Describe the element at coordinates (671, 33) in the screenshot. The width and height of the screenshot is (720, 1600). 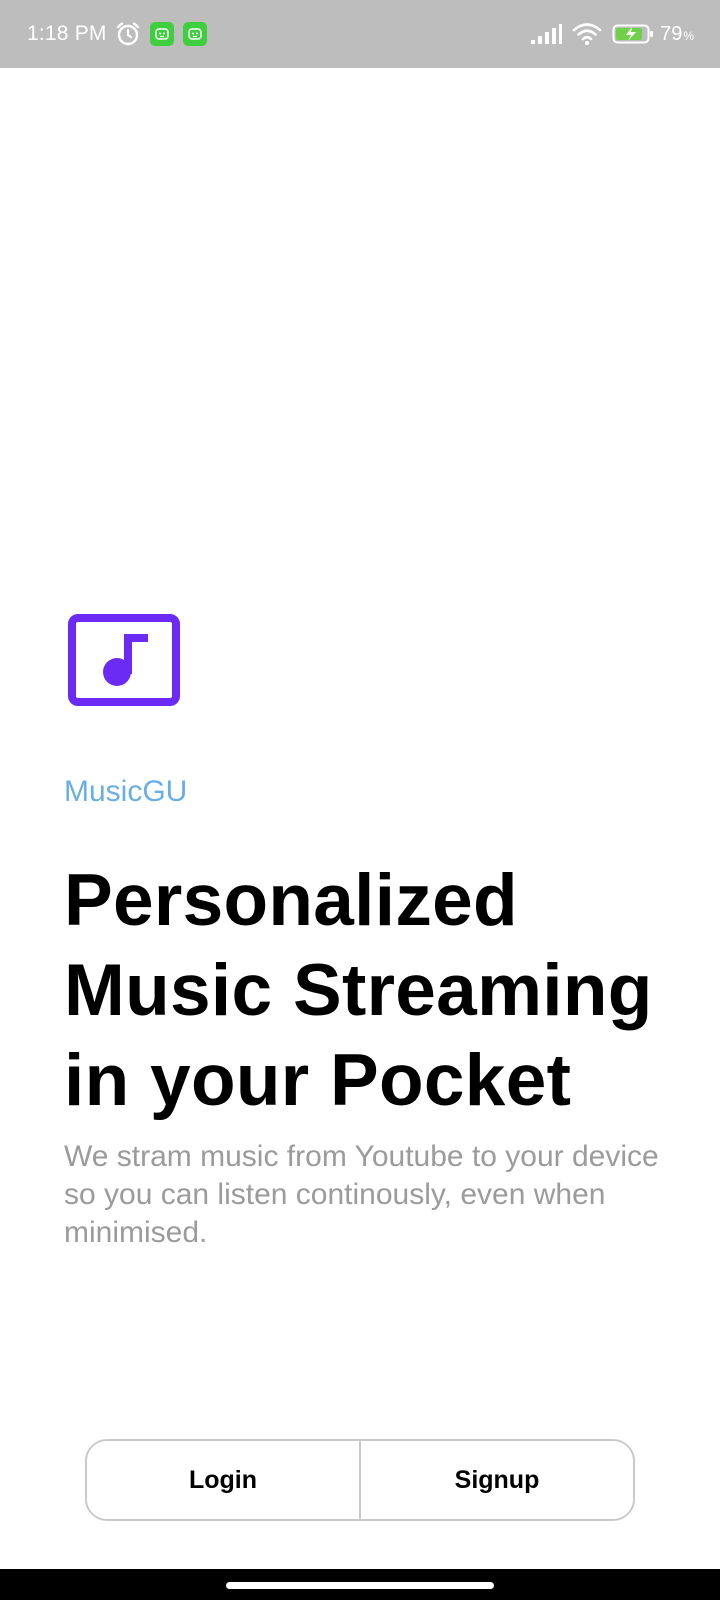
I see `battery-percent-value: 79` at that location.